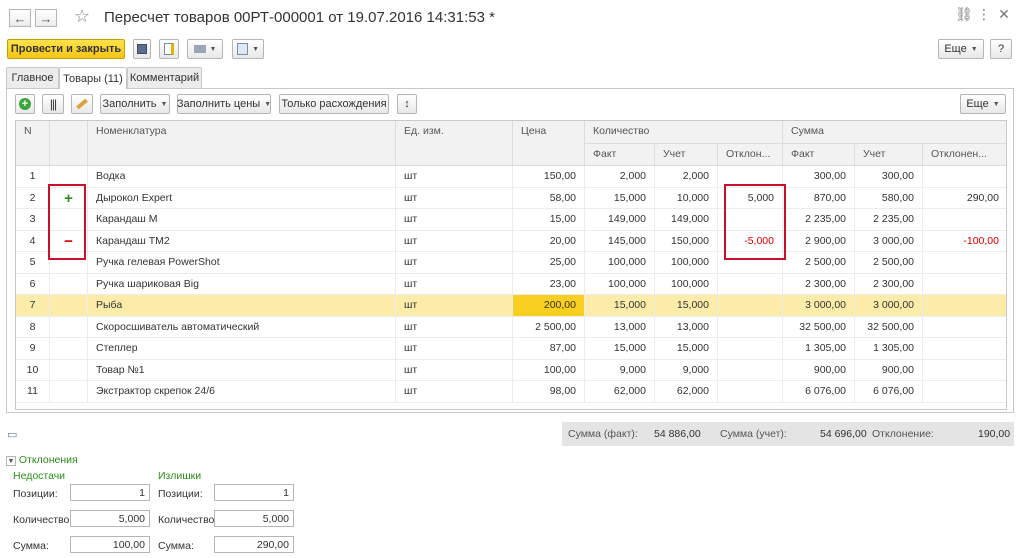  Describe the element at coordinates (31, 546) in the screenshot. I see `shortage-sum-label: Сумма:` at that location.